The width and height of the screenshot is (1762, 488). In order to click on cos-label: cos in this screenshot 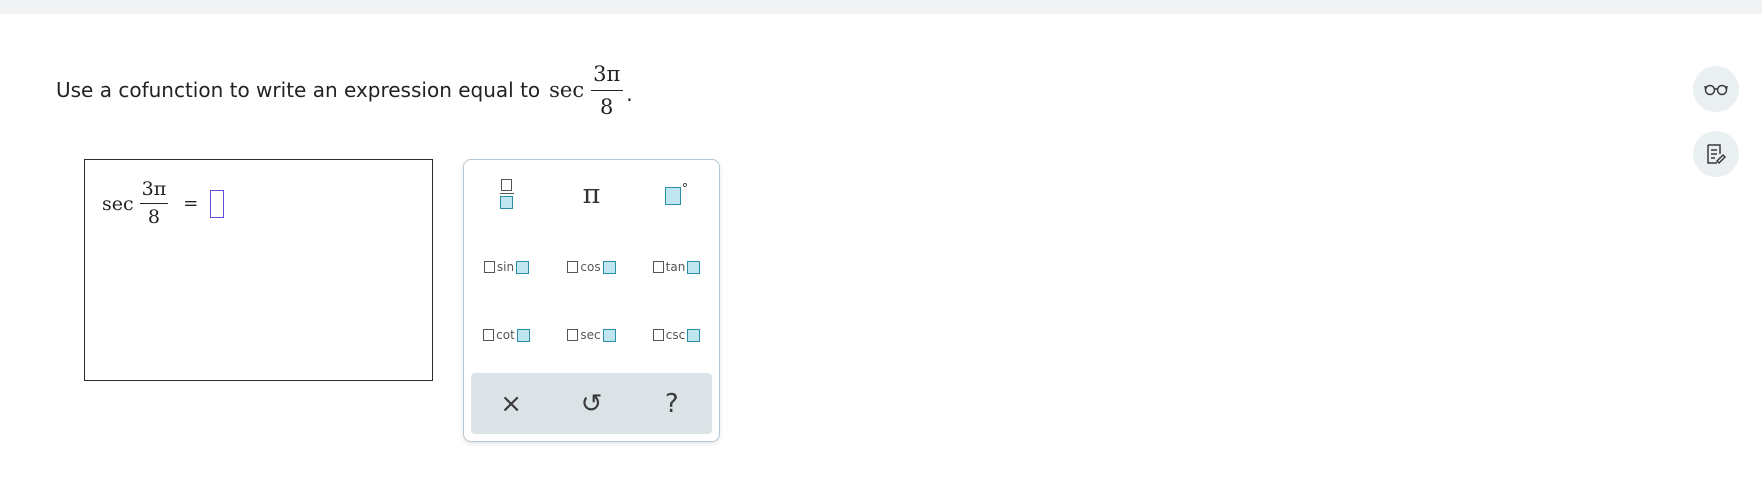, I will do `click(590, 267)`.